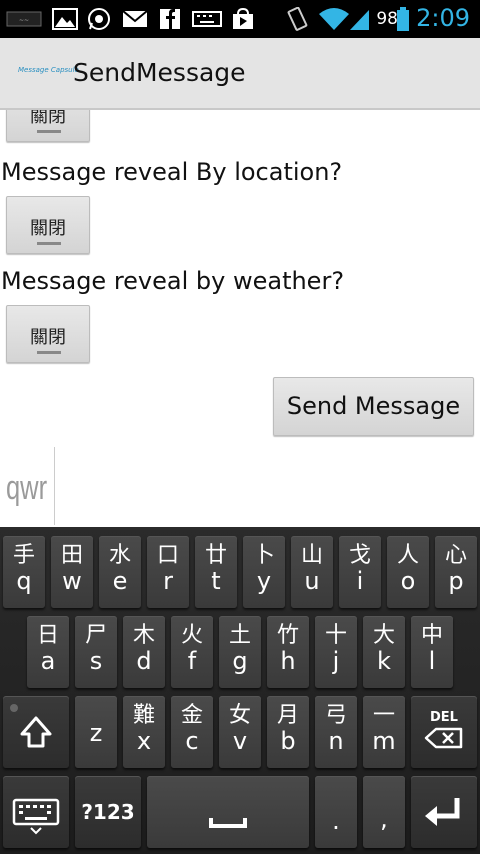 The width and height of the screenshot is (480, 854). What do you see at coordinates (108, 812) in the screenshot?
I see `symbols-key: ?123` at bounding box center [108, 812].